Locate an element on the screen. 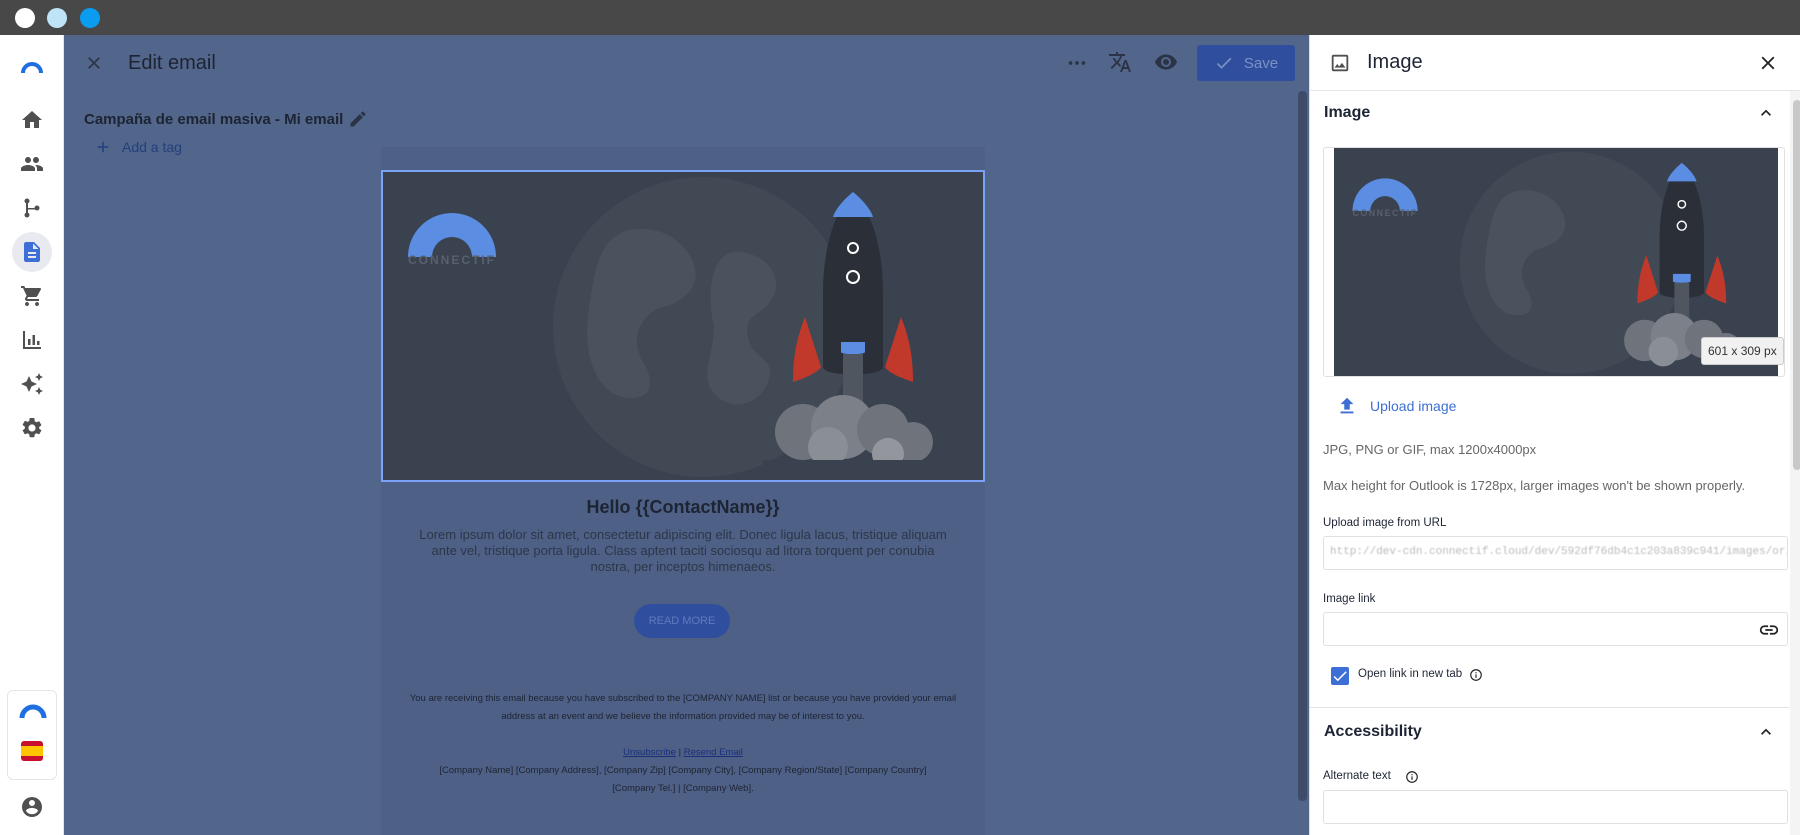  preview-brand-text: CONNECTIF is located at coordinates (1385, 213).